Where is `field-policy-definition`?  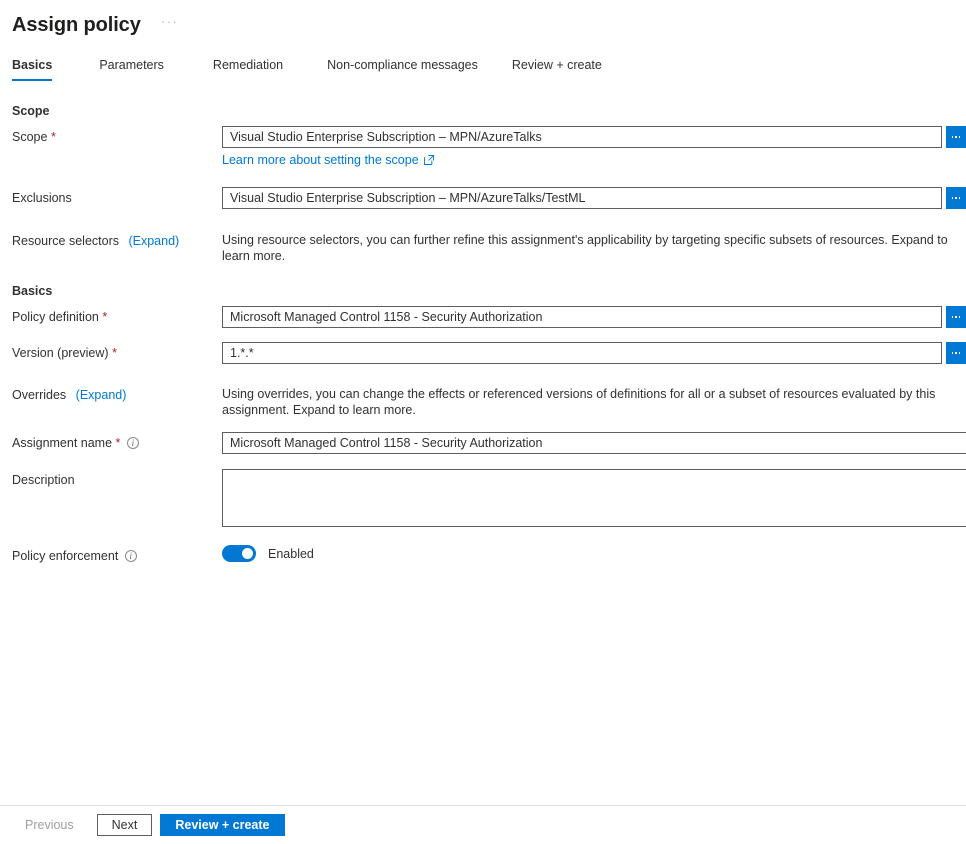
field-policy-definition is located at coordinates (594, 317).